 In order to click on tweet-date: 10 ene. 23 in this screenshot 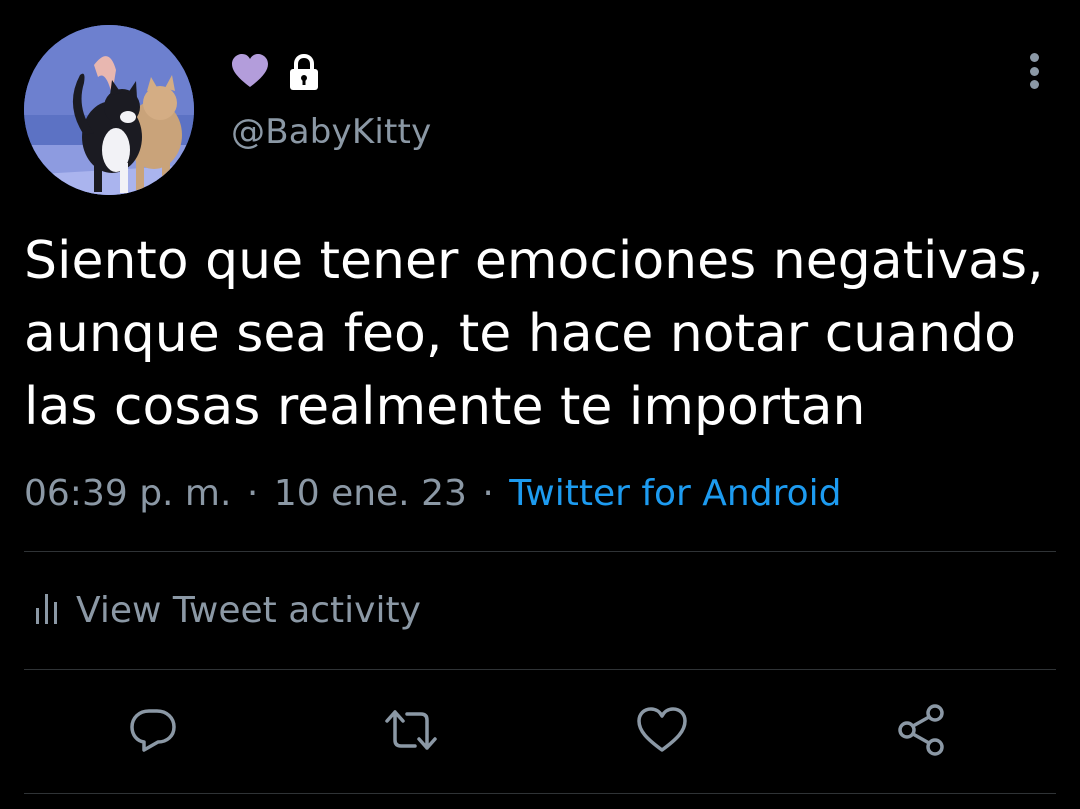, I will do `click(370, 493)`.